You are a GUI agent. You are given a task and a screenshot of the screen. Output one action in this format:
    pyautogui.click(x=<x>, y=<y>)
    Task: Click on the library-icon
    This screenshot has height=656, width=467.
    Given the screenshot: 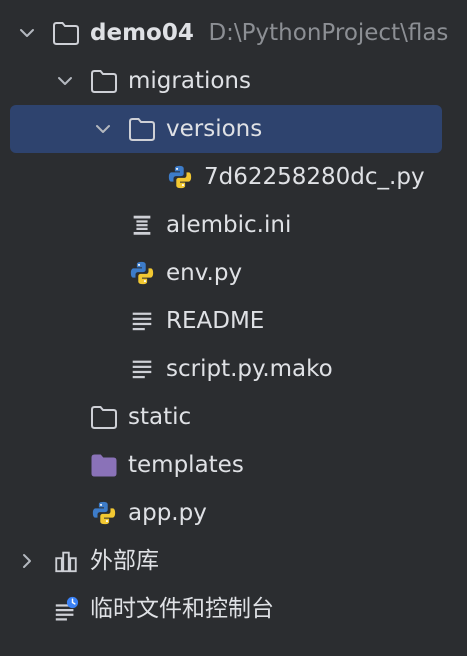 What is the action you would take?
    pyautogui.click(x=66, y=562)
    